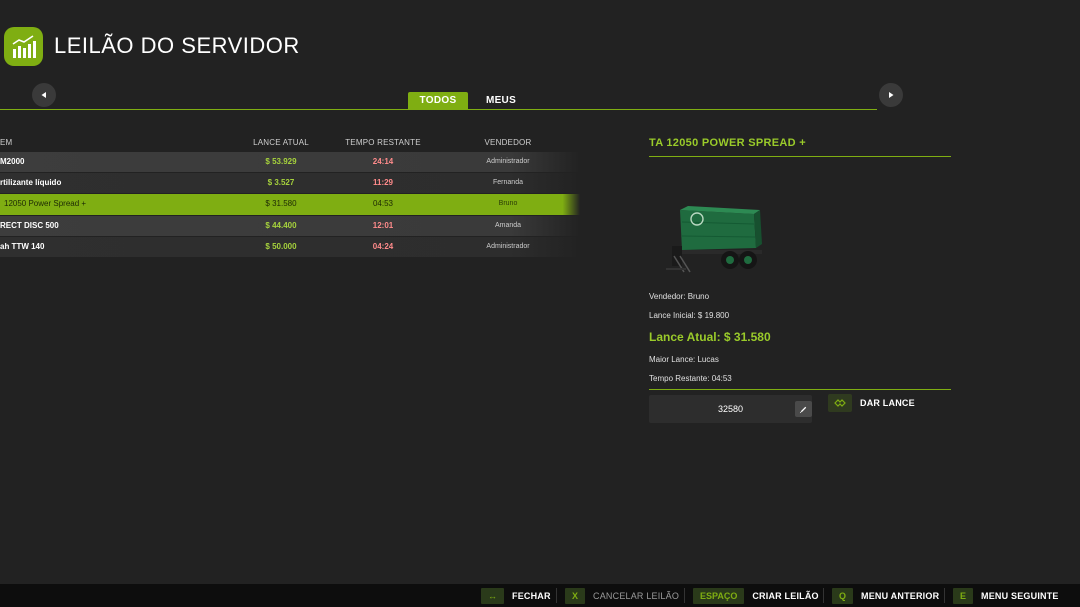 This screenshot has width=1080, height=607. Describe the element at coordinates (281, 246) in the screenshot. I see `row-current-bid: $ 50.000` at that location.